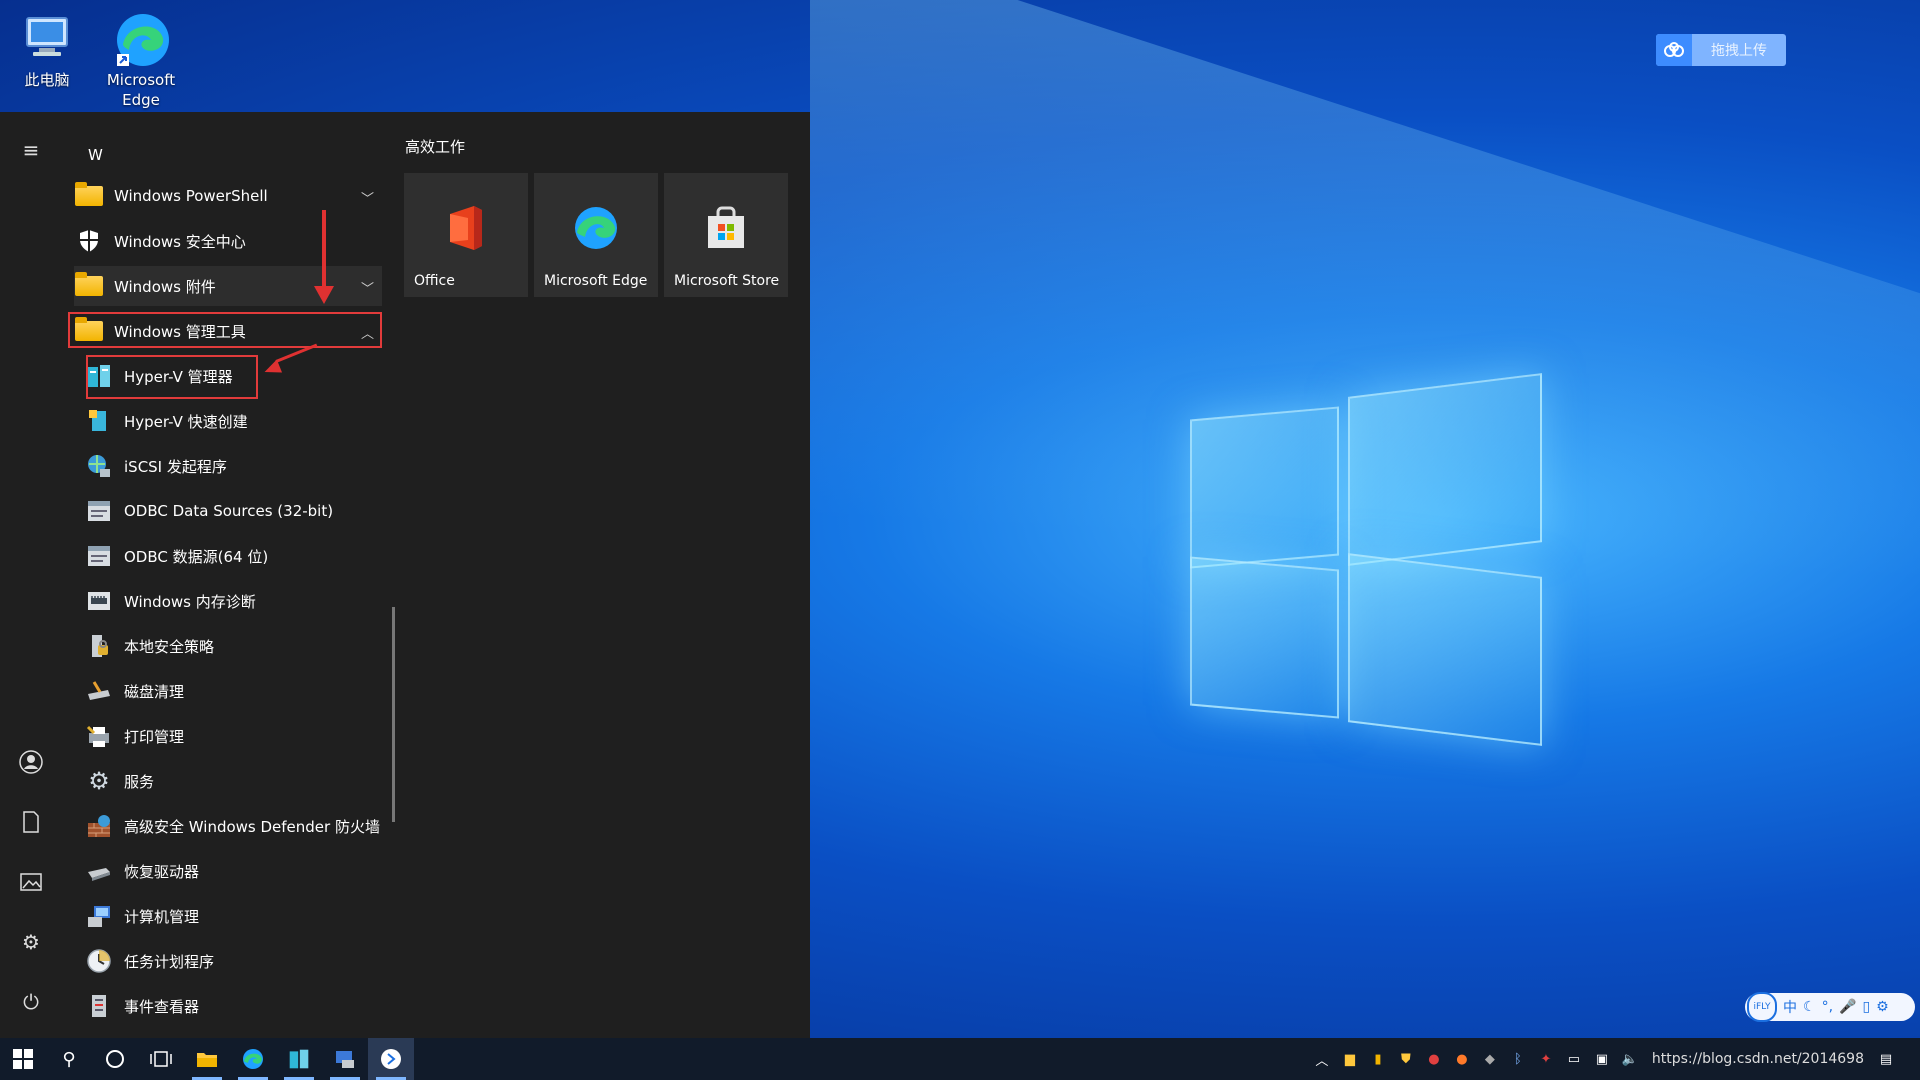  What do you see at coordinates (47, 47) in the screenshot?
I see `desktop-icon-this-pc: 此电脑` at bounding box center [47, 47].